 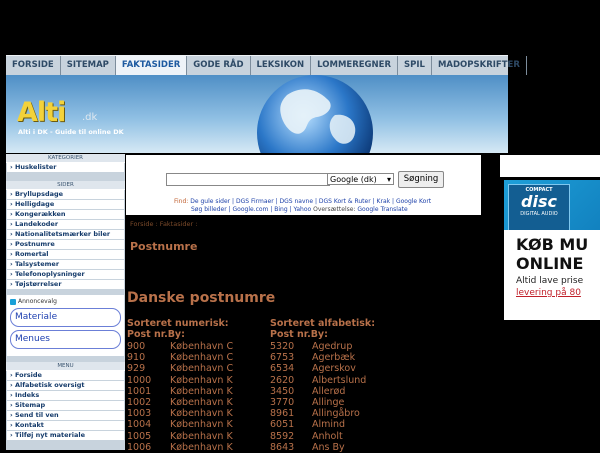 I want to click on sidebar-menu-item: Tilføj nyt materiale, so click(x=65, y=435).